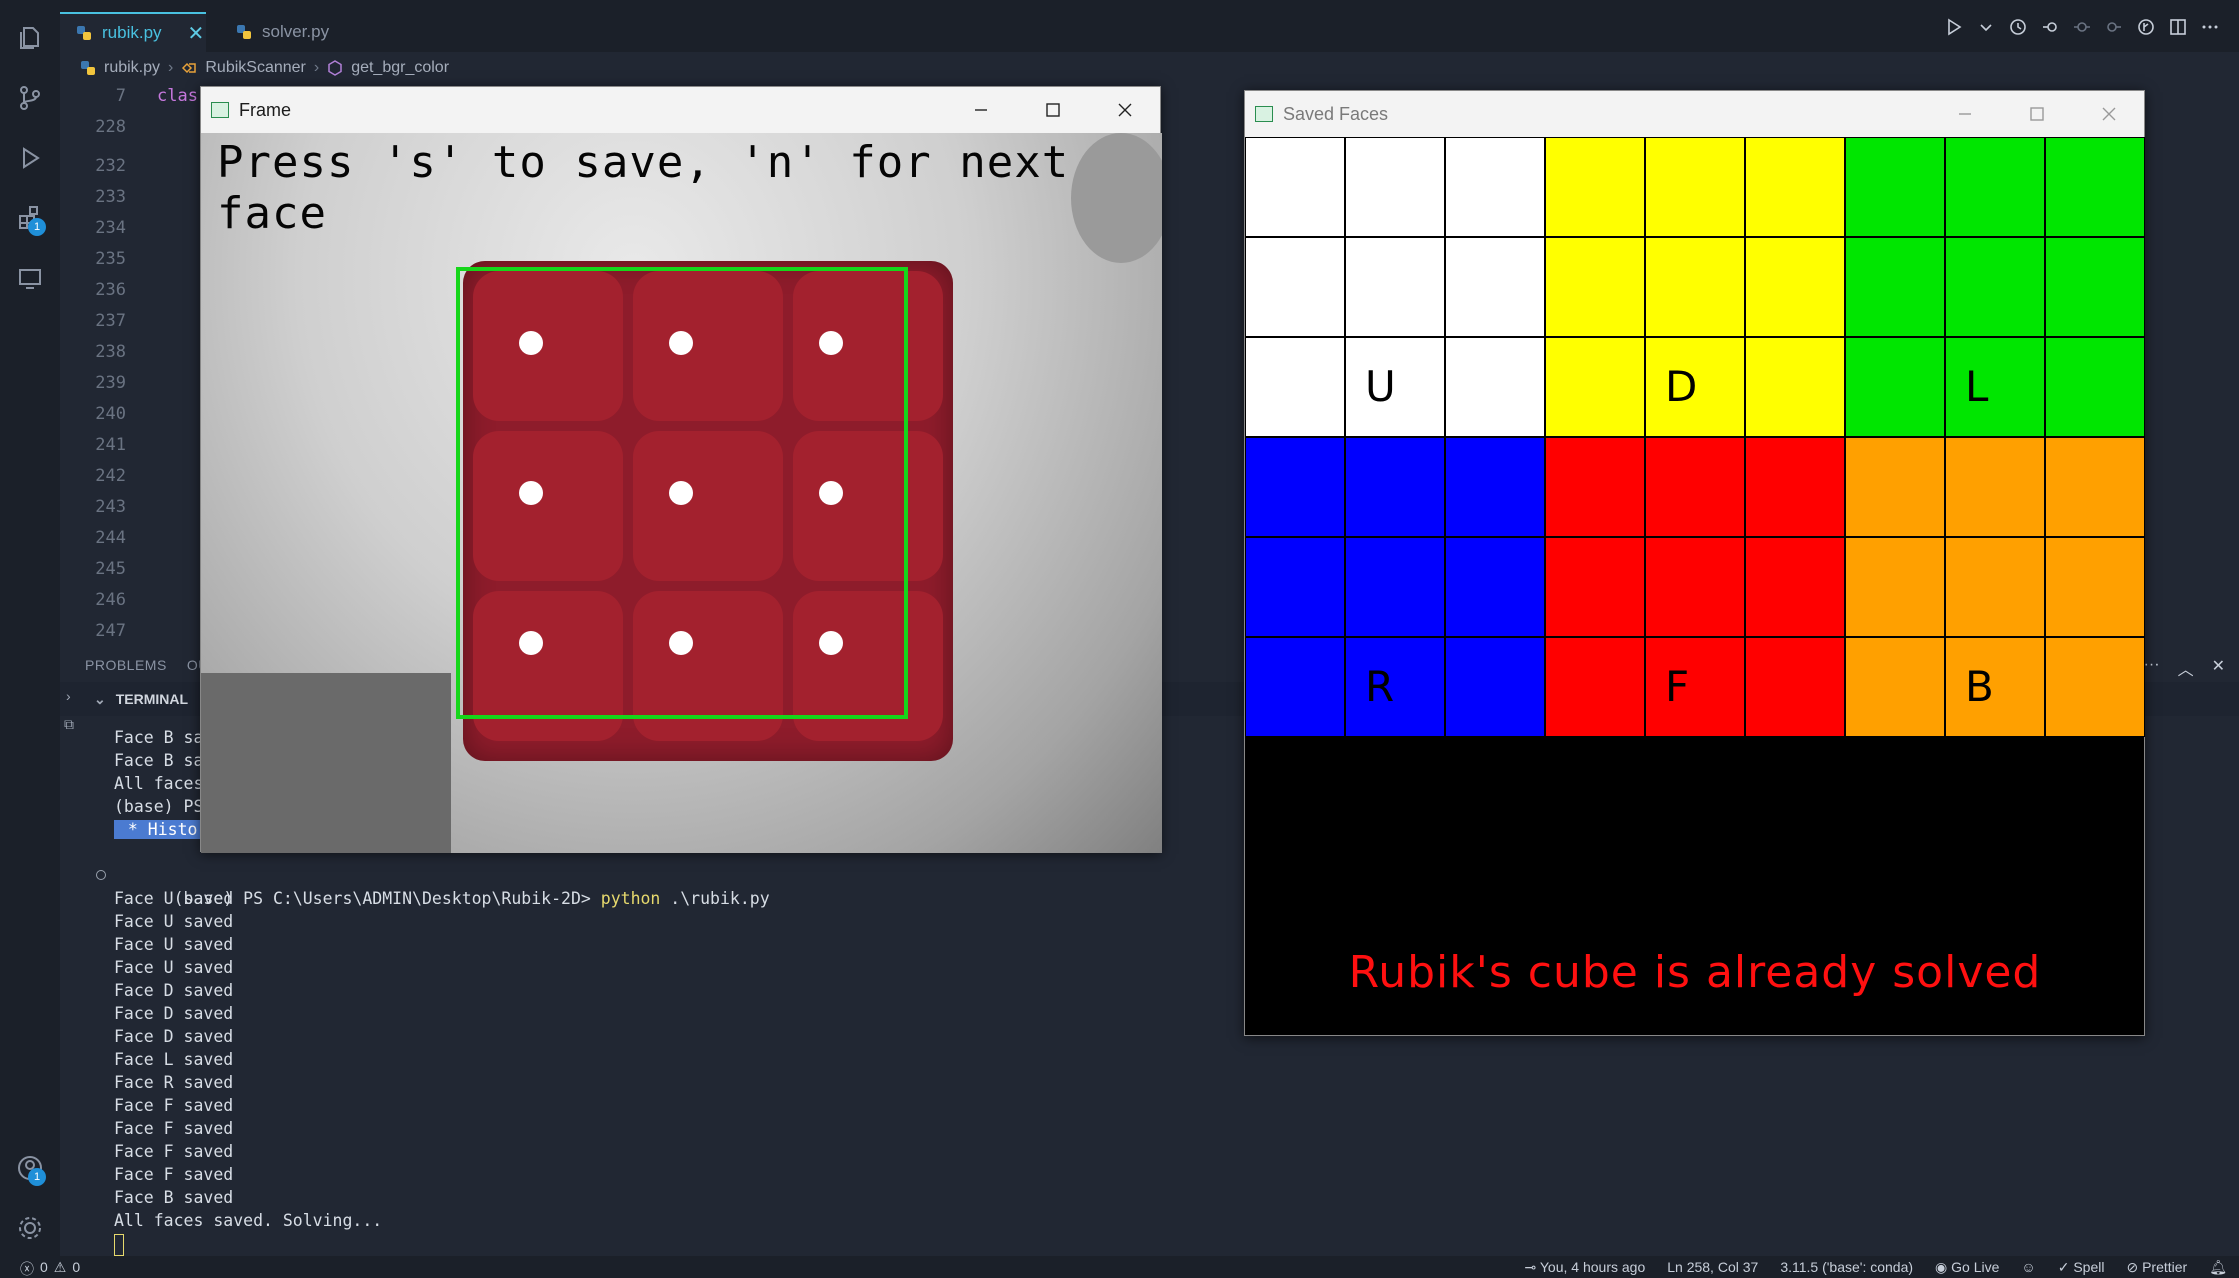 The height and width of the screenshot is (1278, 2239). Describe the element at coordinates (132, 68) in the screenshot. I see `breadcrumb-file: rubik.py` at that location.